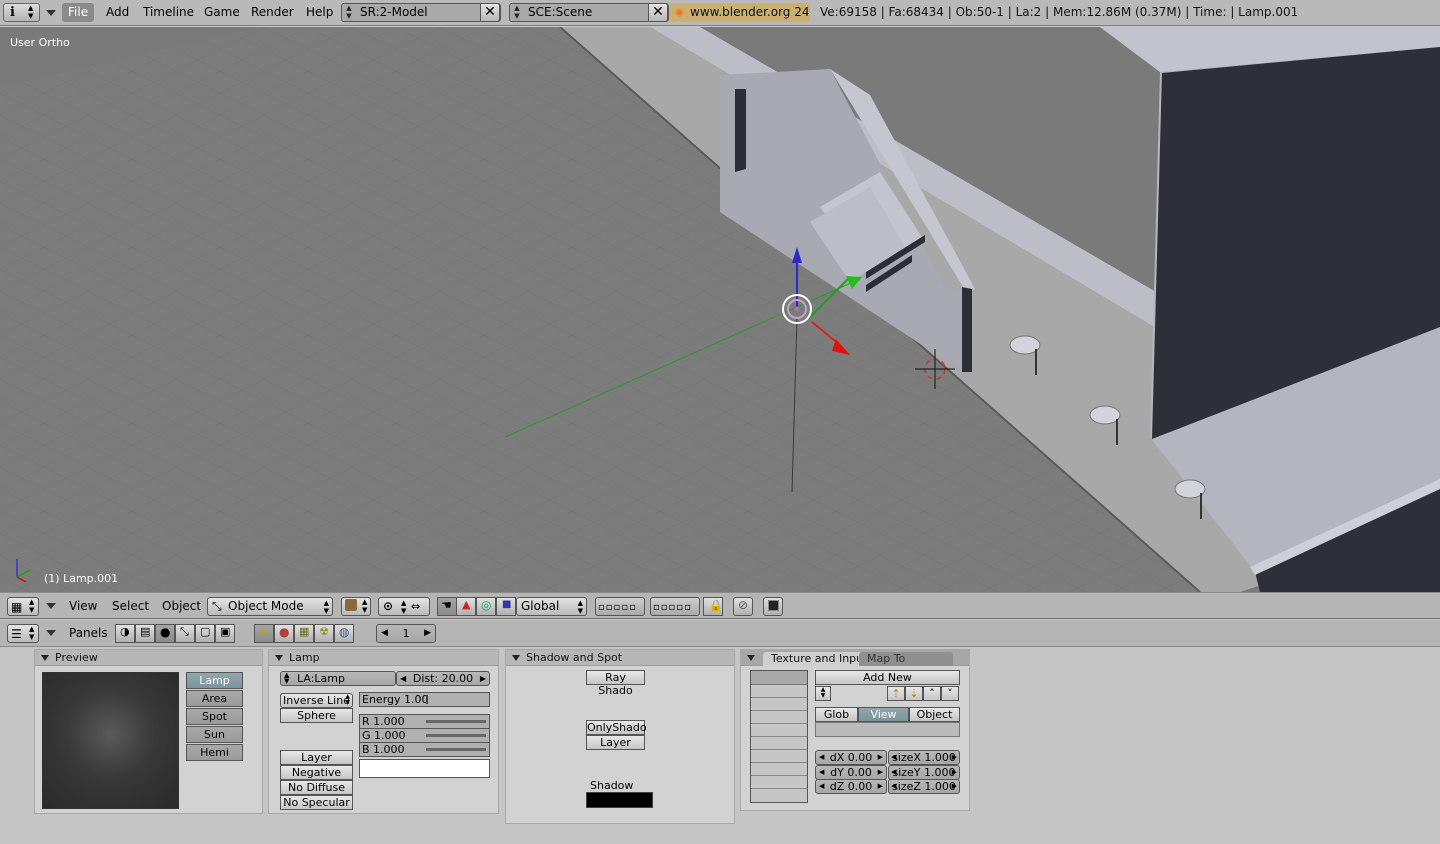  What do you see at coordinates (324, 633) in the screenshot?
I see `radiosity-subcontext-button: ☢` at bounding box center [324, 633].